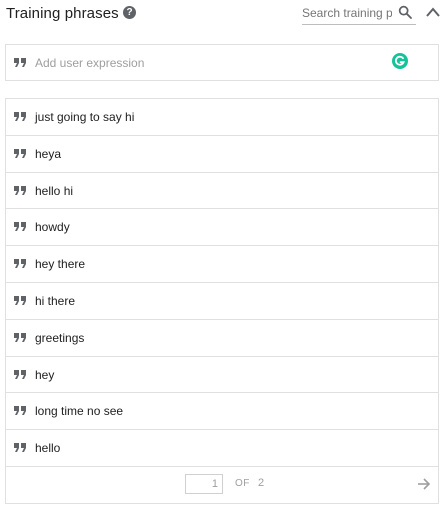 The height and width of the screenshot is (512, 446). Describe the element at coordinates (222, 264) in the screenshot. I see `phrase-row: hey there` at that location.